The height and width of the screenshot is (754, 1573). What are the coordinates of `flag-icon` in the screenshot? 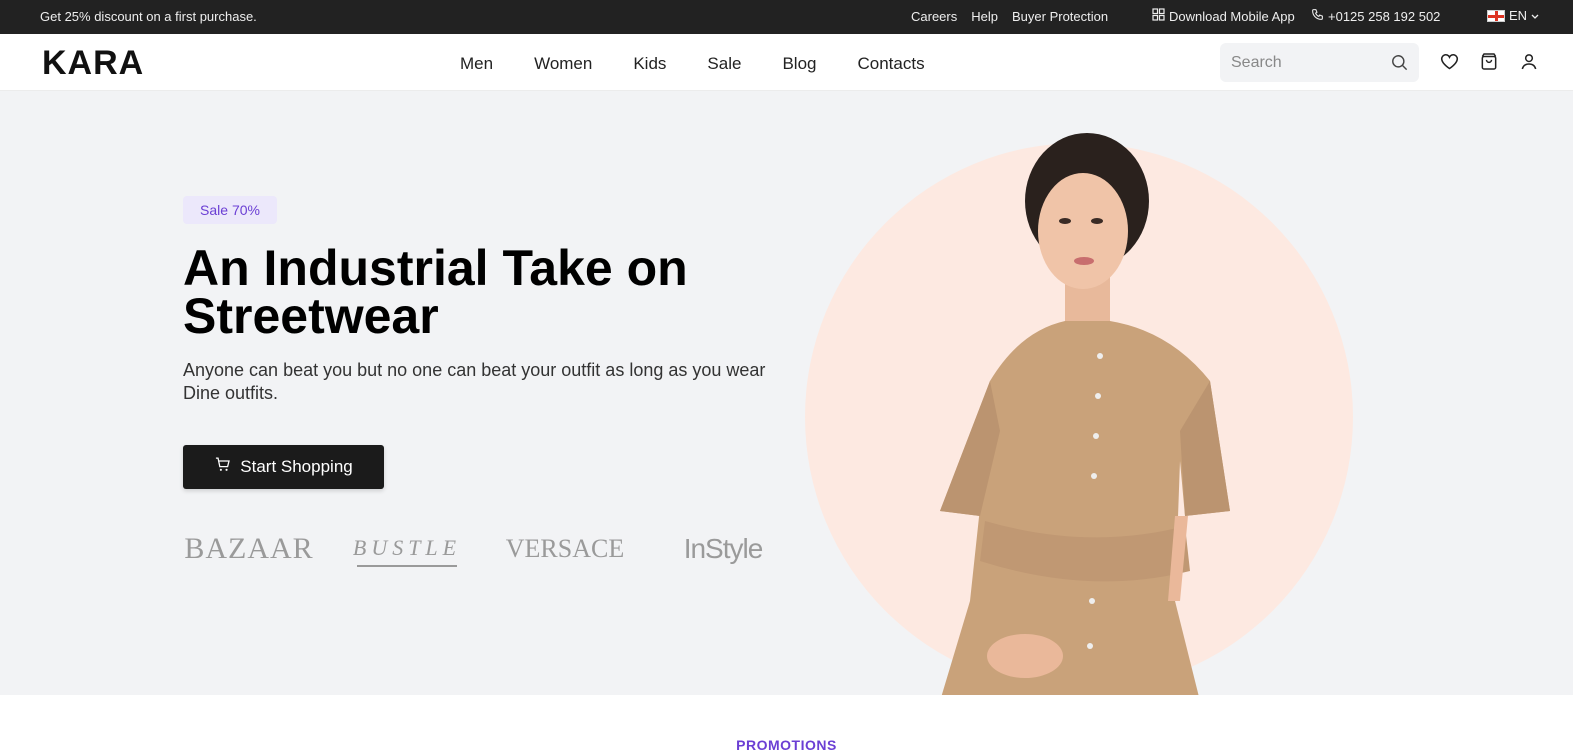 It's located at (1496, 15).